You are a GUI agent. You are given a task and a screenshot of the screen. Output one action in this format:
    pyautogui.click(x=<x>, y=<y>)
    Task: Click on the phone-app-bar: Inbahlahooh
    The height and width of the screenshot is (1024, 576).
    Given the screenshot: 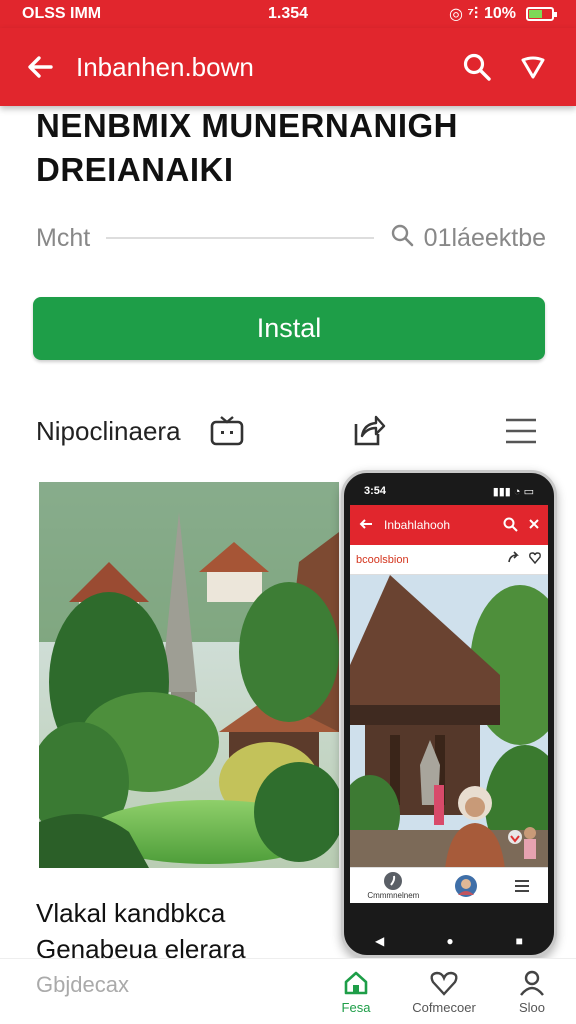 What is the action you would take?
    pyautogui.click(x=449, y=525)
    